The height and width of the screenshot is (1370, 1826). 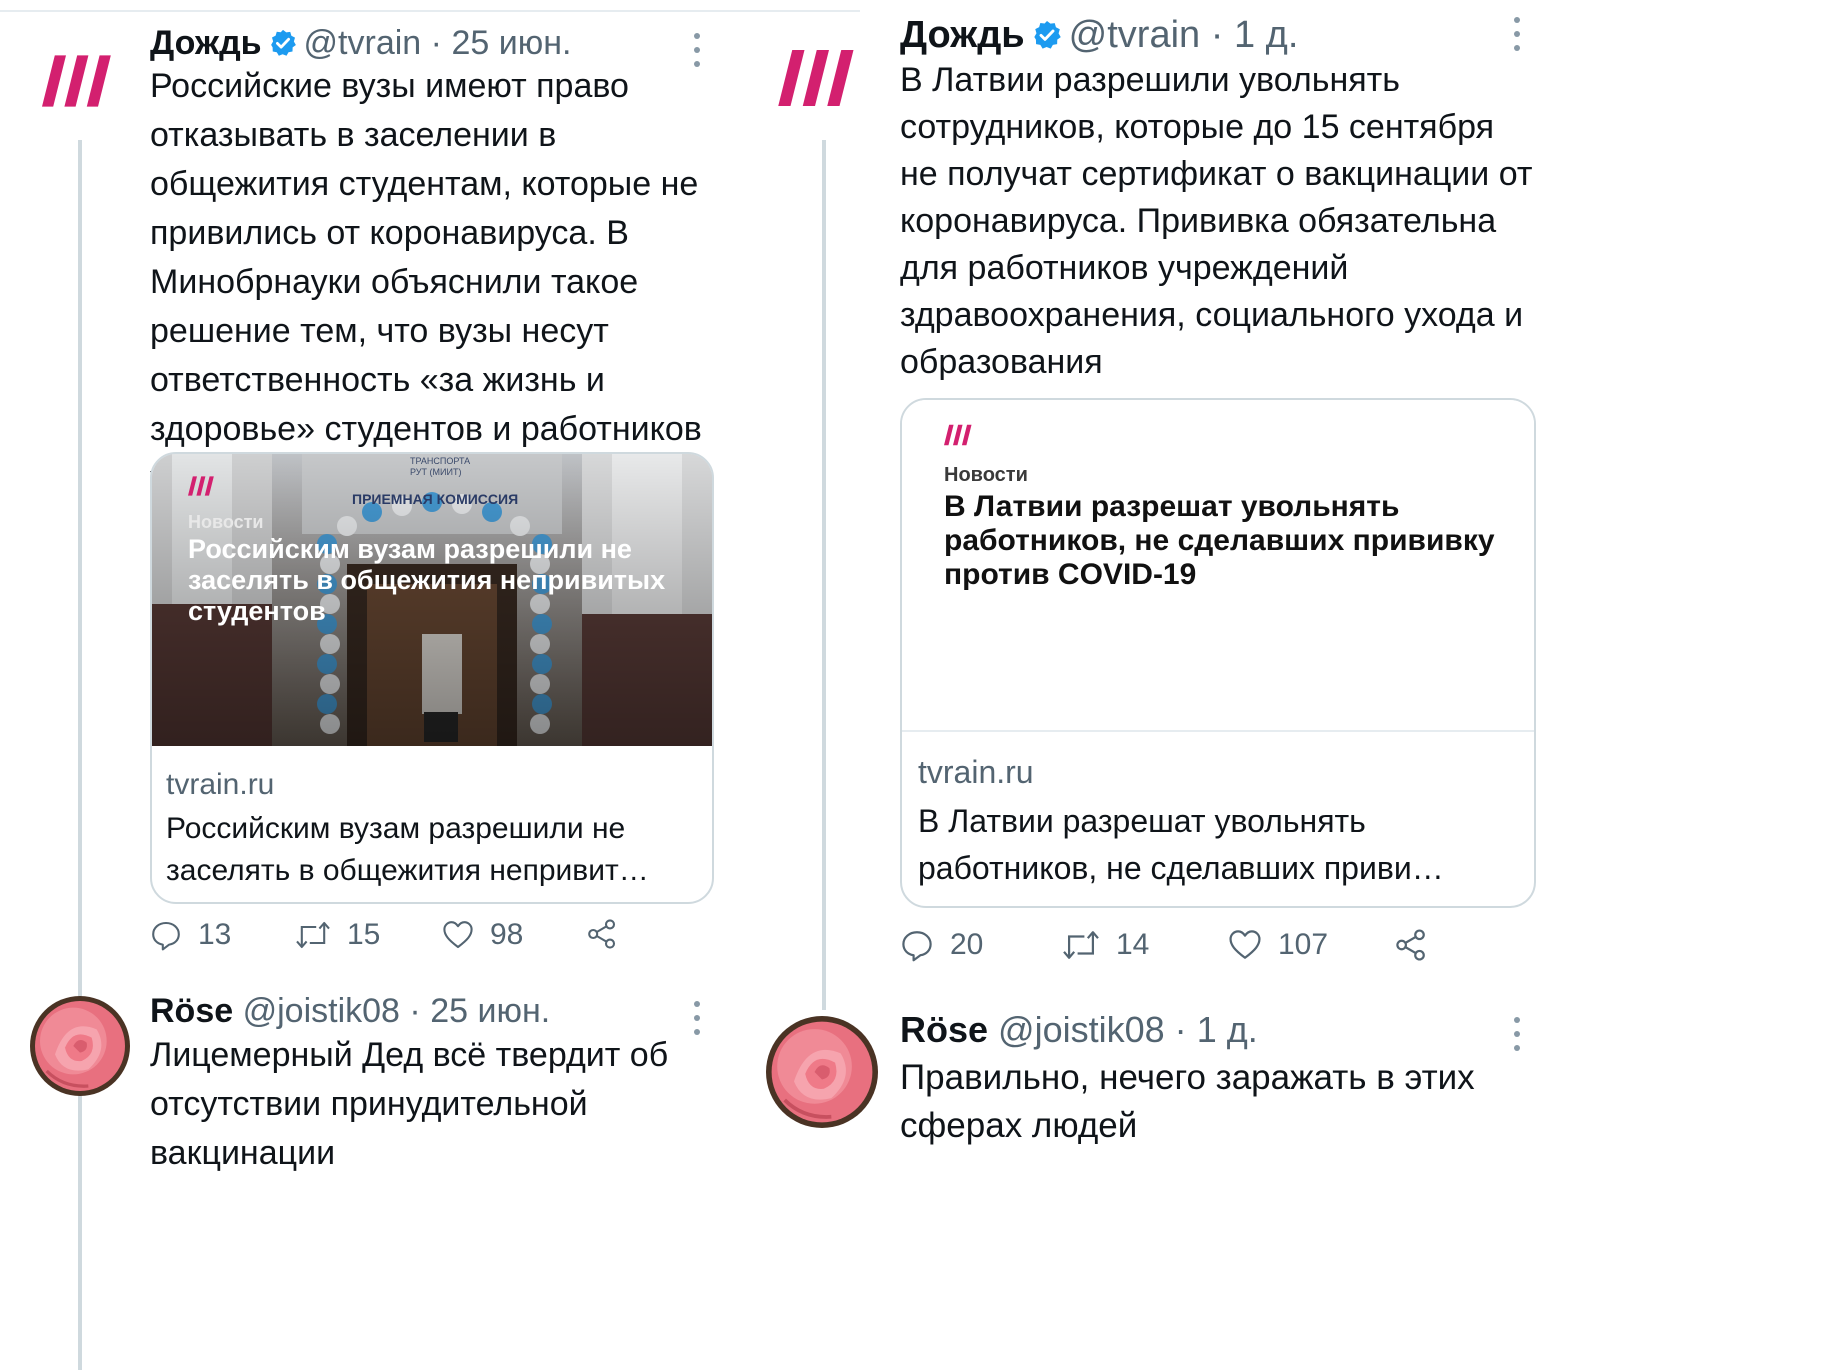 I want to click on reply-button: 20, so click(x=941, y=945).